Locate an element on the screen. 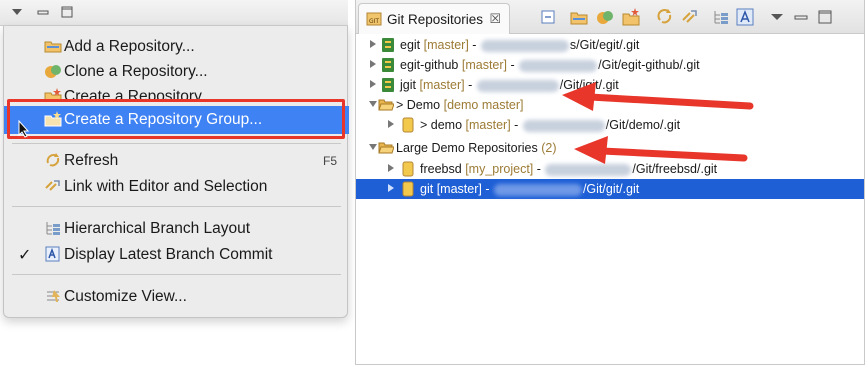  group-name: > Demo is located at coordinates (418, 105).